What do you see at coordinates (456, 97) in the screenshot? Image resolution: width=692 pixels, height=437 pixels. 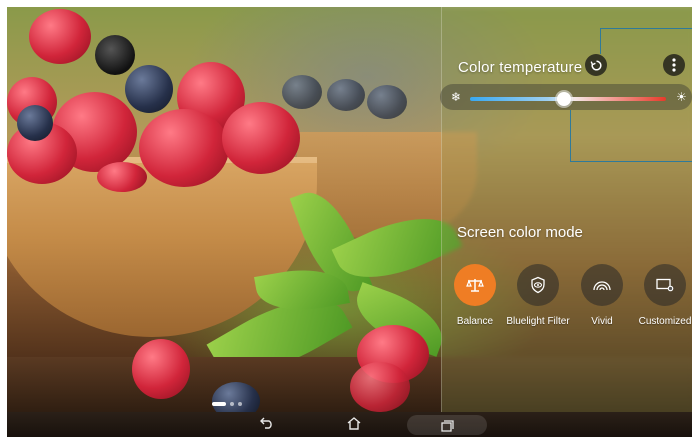 I see `snowflake-icon: ❄` at bounding box center [456, 97].